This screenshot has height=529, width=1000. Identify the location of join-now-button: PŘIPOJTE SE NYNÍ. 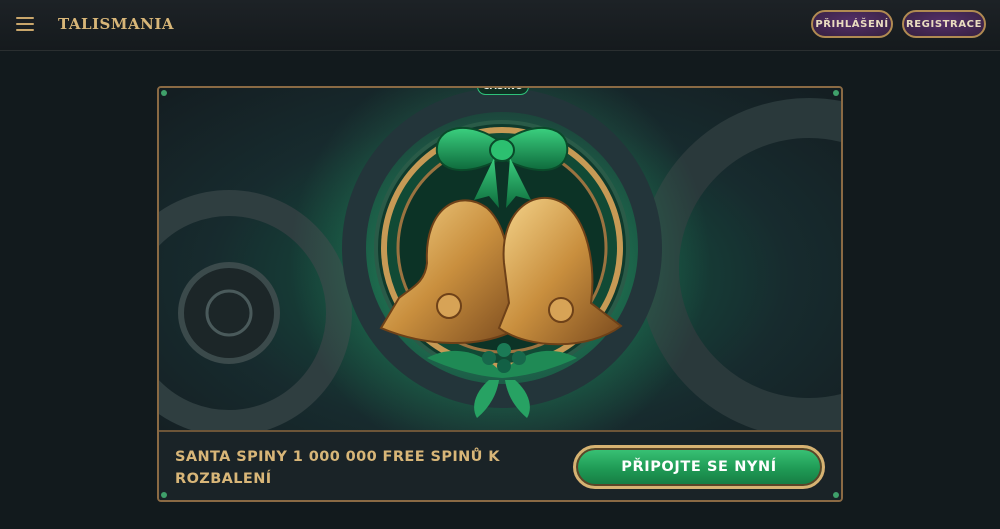
(699, 467).